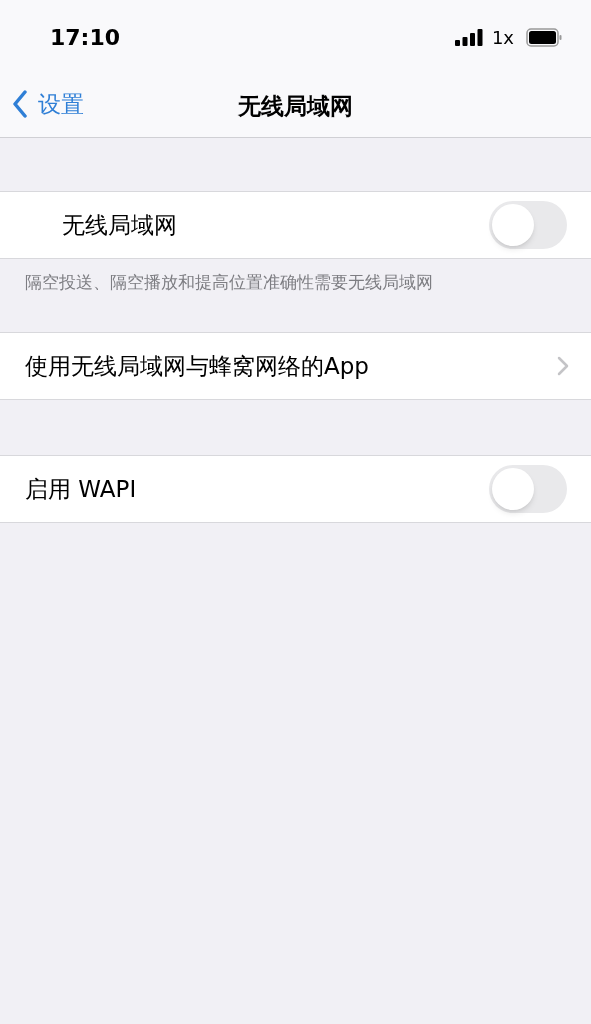 The image size is (591, 1024). What do you see at coordinates (229, 282) in the screenshot?
I see `section-footer: 隔空投送、隔空播放和提高位置准确性需要无线局域网` at bounding box center [229, 282].